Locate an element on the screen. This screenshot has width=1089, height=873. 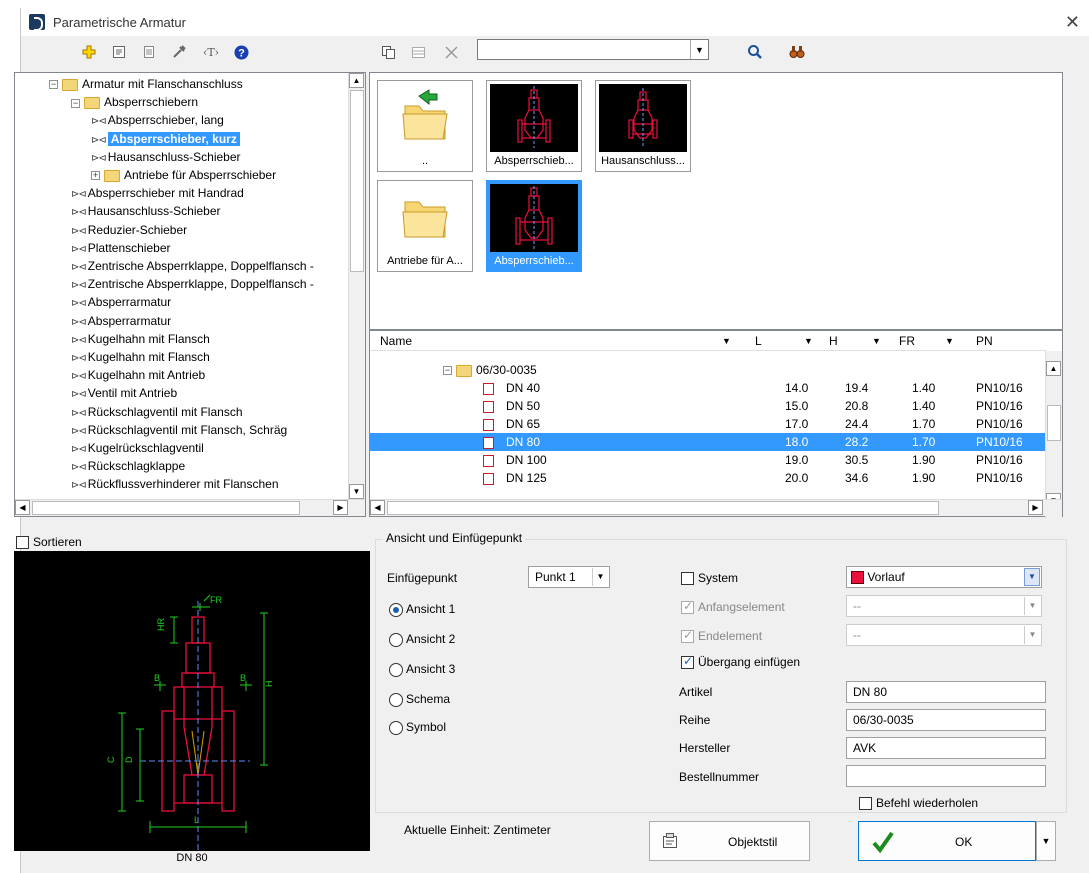
list-row: DN 80 18.0 28.2 1.70 PN10/16 is located at coordinates (708, 442).